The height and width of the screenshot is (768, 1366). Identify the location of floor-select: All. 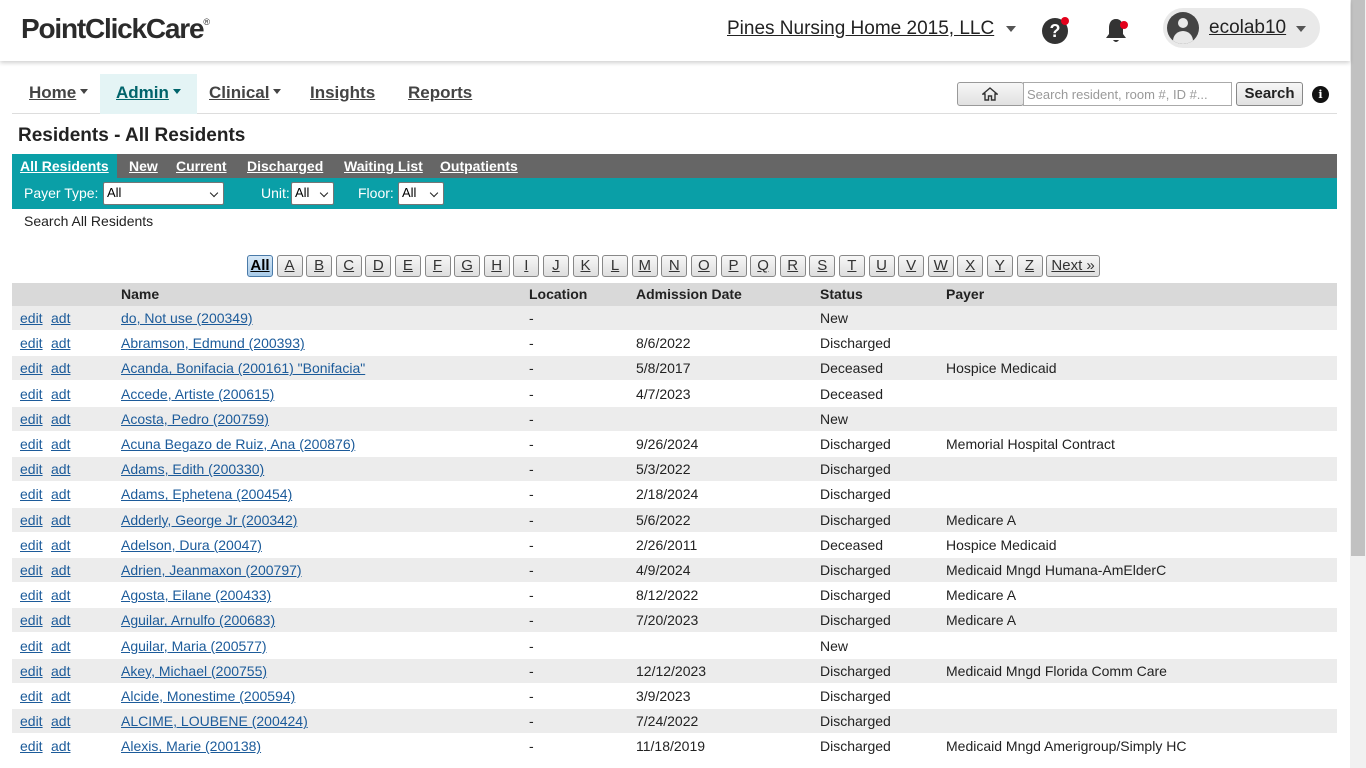
(421, 193).